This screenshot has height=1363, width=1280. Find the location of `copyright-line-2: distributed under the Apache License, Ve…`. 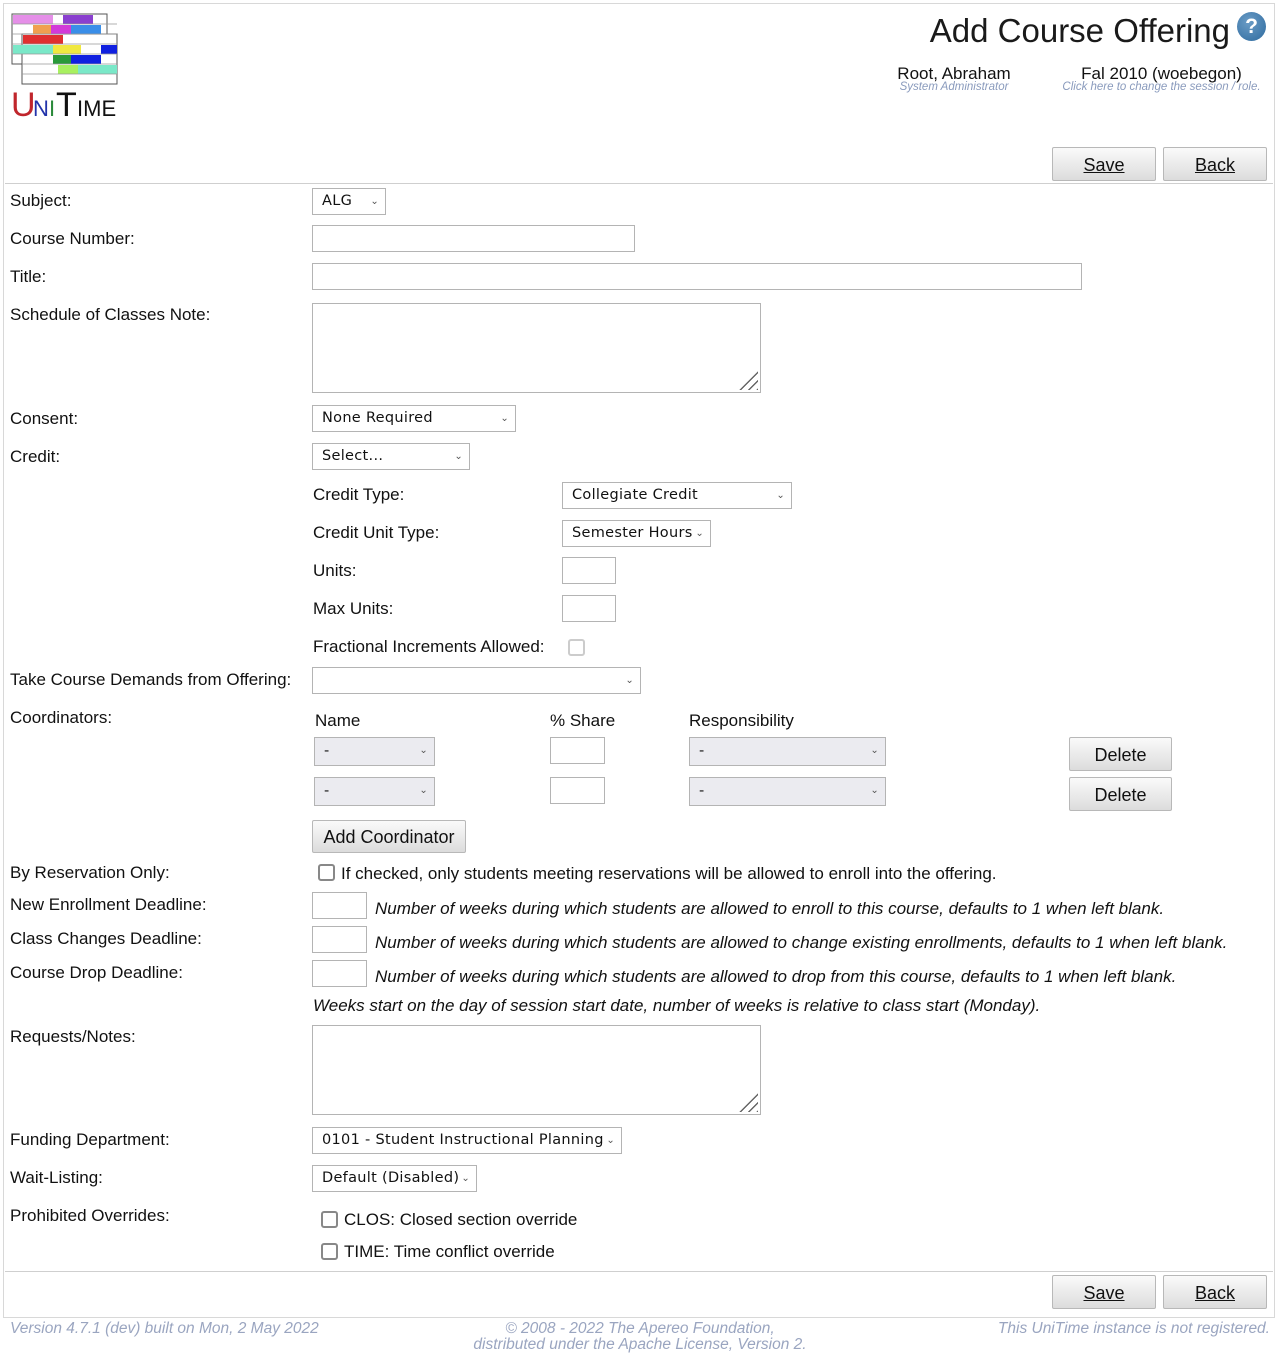

copyright-line-2: distributed under the Apache License, Ve… is located at coordinates (640, 1344).